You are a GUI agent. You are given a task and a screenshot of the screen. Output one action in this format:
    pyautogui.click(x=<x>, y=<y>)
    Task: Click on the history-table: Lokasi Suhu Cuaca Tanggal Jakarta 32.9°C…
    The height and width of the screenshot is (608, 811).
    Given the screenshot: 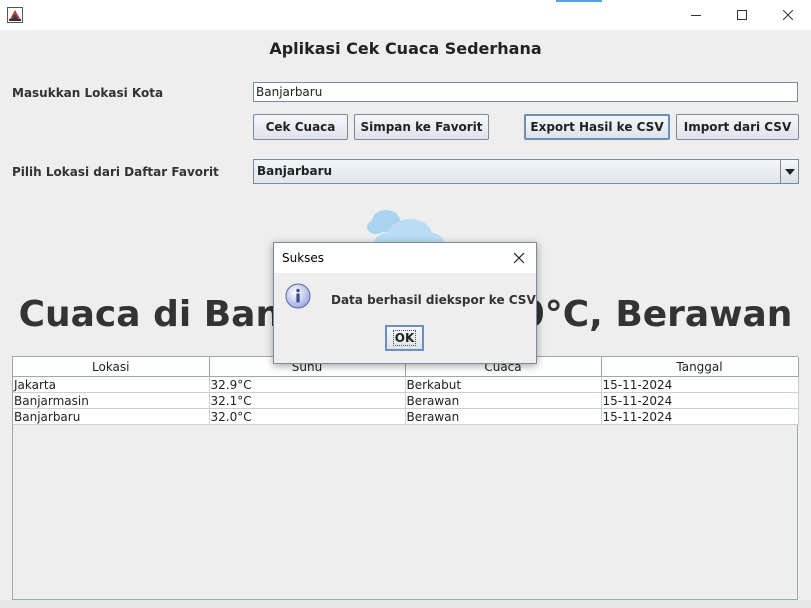 What is the action you would take?
    pyautogui.click(x=406, y=391)
    